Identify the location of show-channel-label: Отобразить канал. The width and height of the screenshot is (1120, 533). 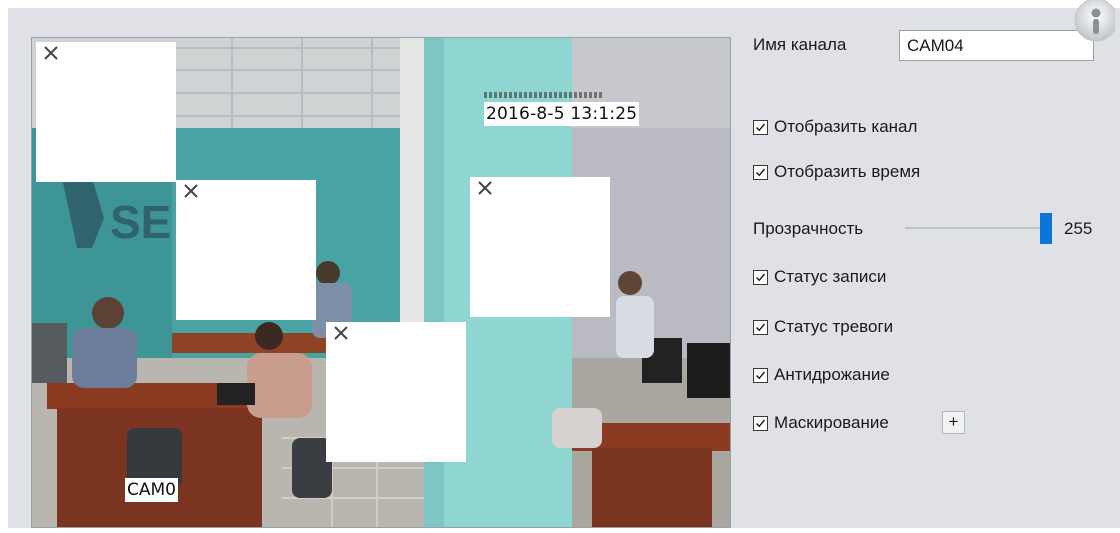
(846, 126).